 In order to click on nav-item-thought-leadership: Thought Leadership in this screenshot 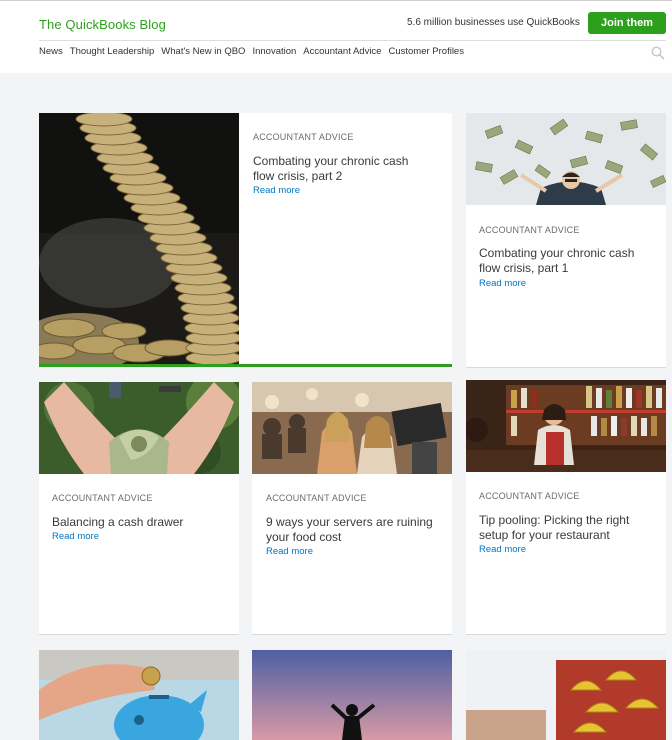, I will do `click(112, 51)`.